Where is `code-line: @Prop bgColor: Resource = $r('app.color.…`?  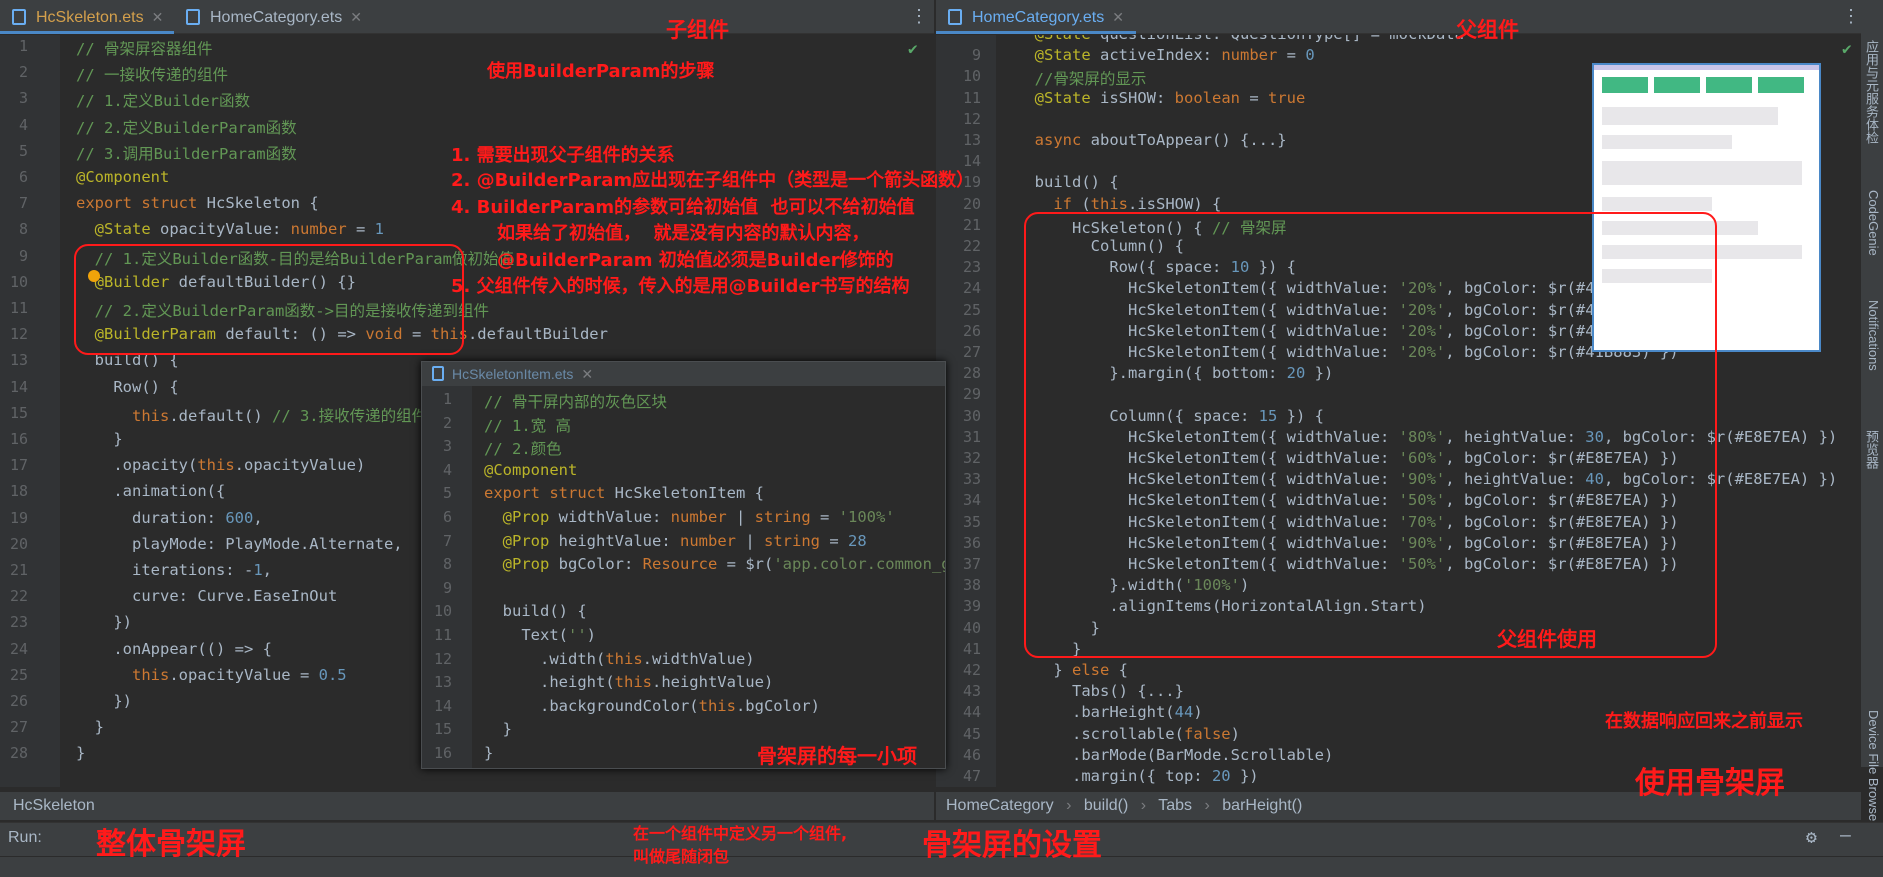
code-line: @Prop bgColor: Resource = $r('app.color.… is located at coordinates (714, 564).